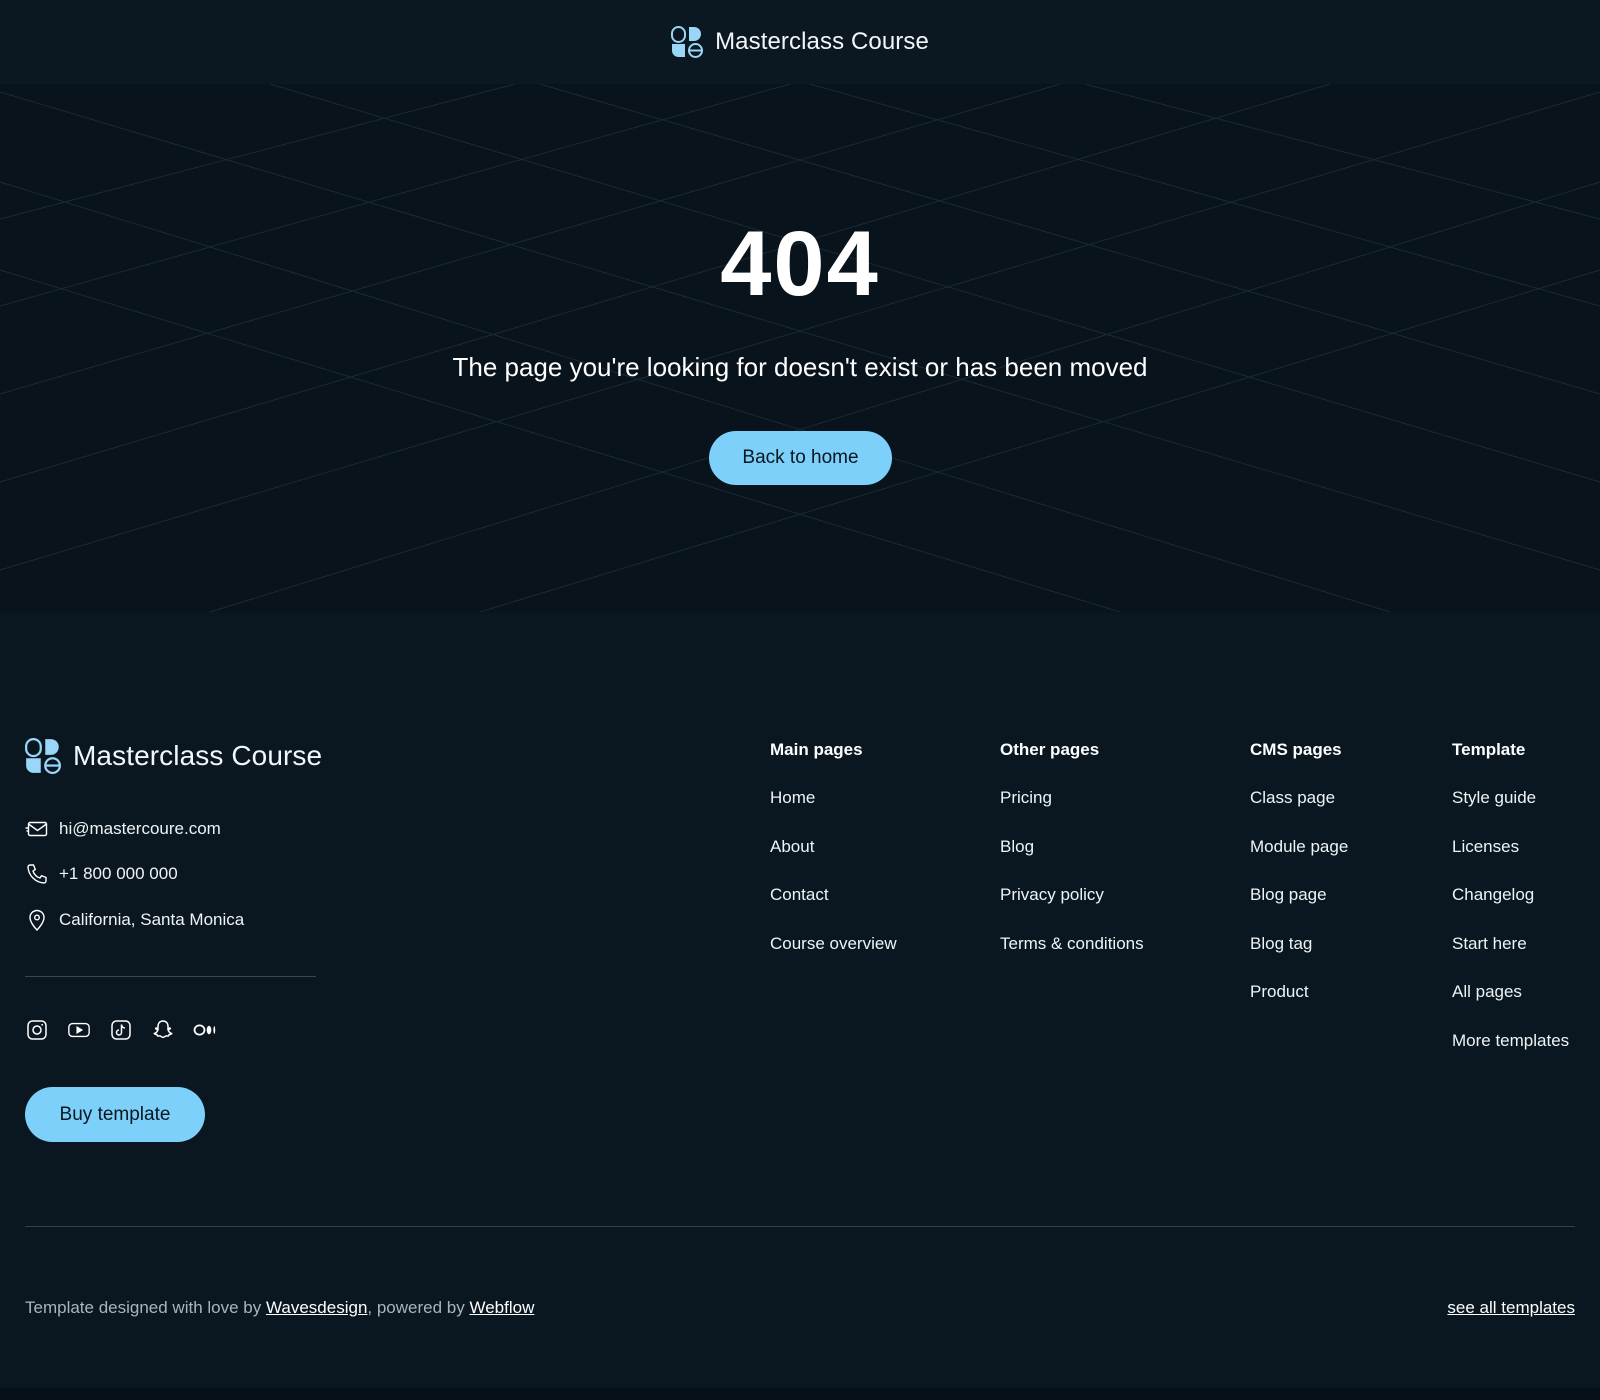  I want to click on footer-link-blog-page: Blog page, so click(1299, 909).